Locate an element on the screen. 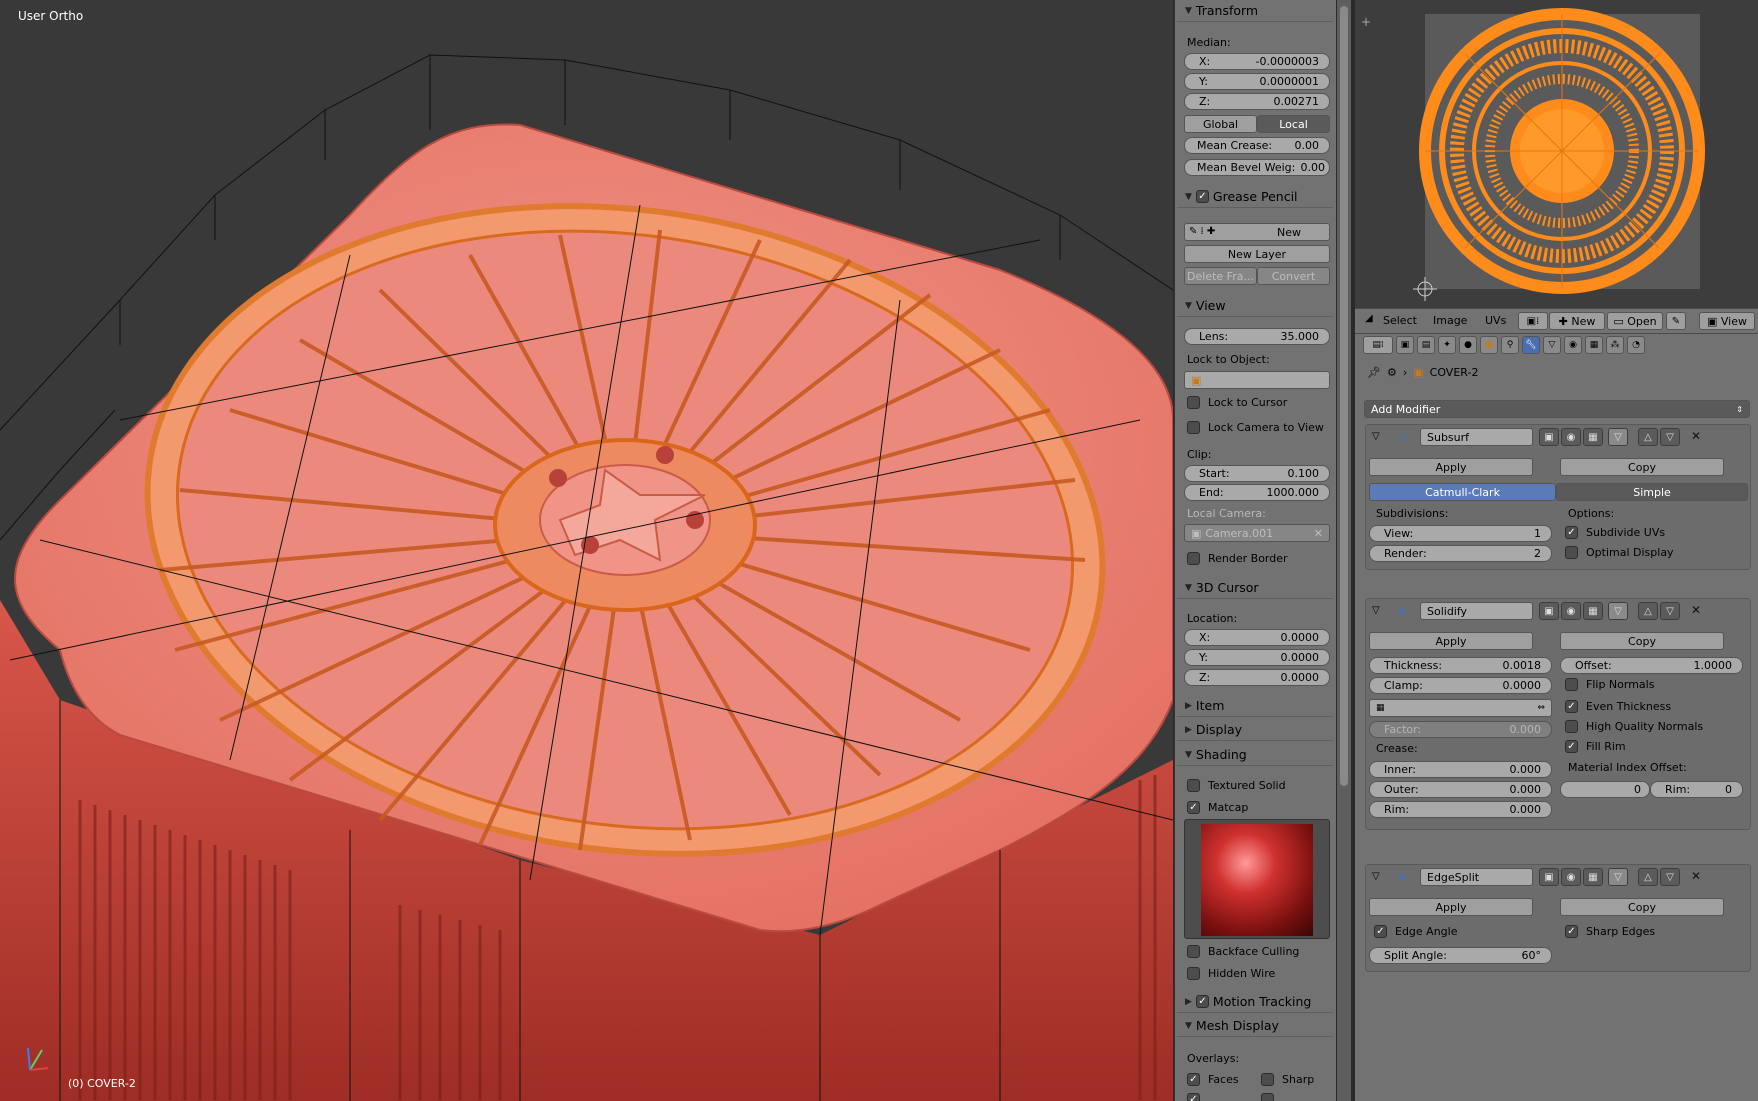  flip-normals-checkbox is located at coordinates (1571, 684).